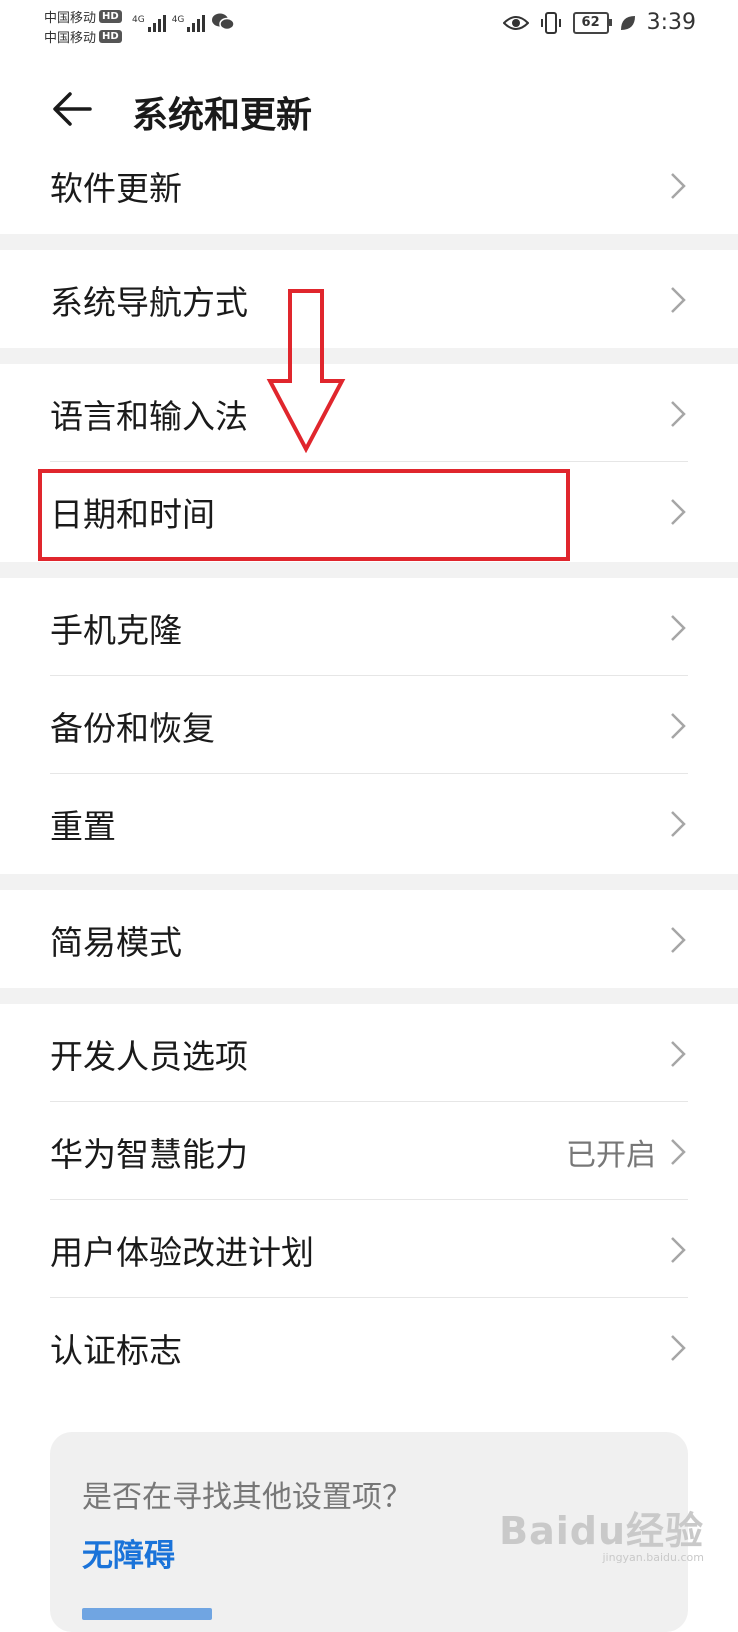  Describe the element at coordinates (110, 36) in the screenshot. I see `hd-badge-2: HD` at that location.